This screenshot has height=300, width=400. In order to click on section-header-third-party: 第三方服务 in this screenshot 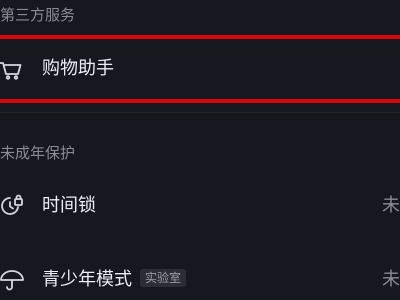, I will do `click(38, 15)`.